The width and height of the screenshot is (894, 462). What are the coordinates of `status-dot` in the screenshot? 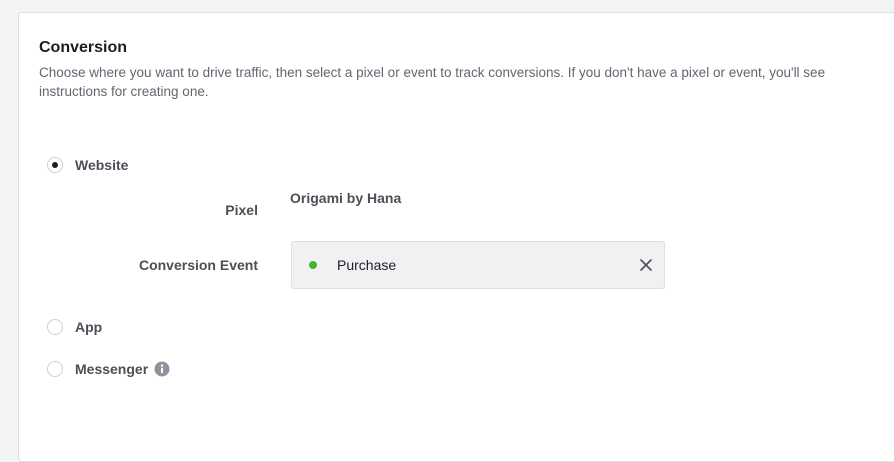 It's located at (313, 265).